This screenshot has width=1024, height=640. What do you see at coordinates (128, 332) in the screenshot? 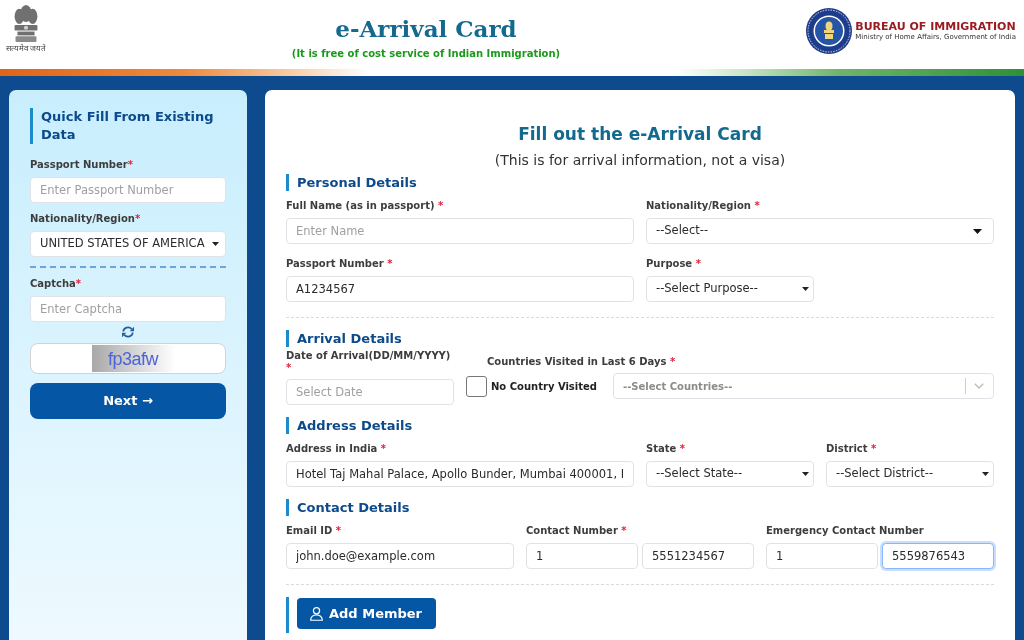
I see `refresh-icon` at bounding box center [128, 332].